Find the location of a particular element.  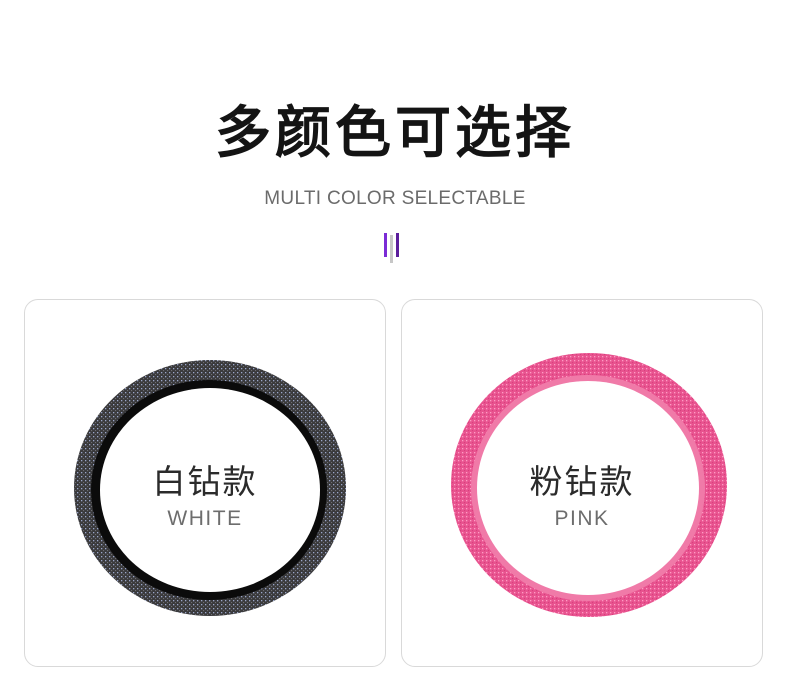

variant-label-en: WHITE is located at coordinates (205, 518).